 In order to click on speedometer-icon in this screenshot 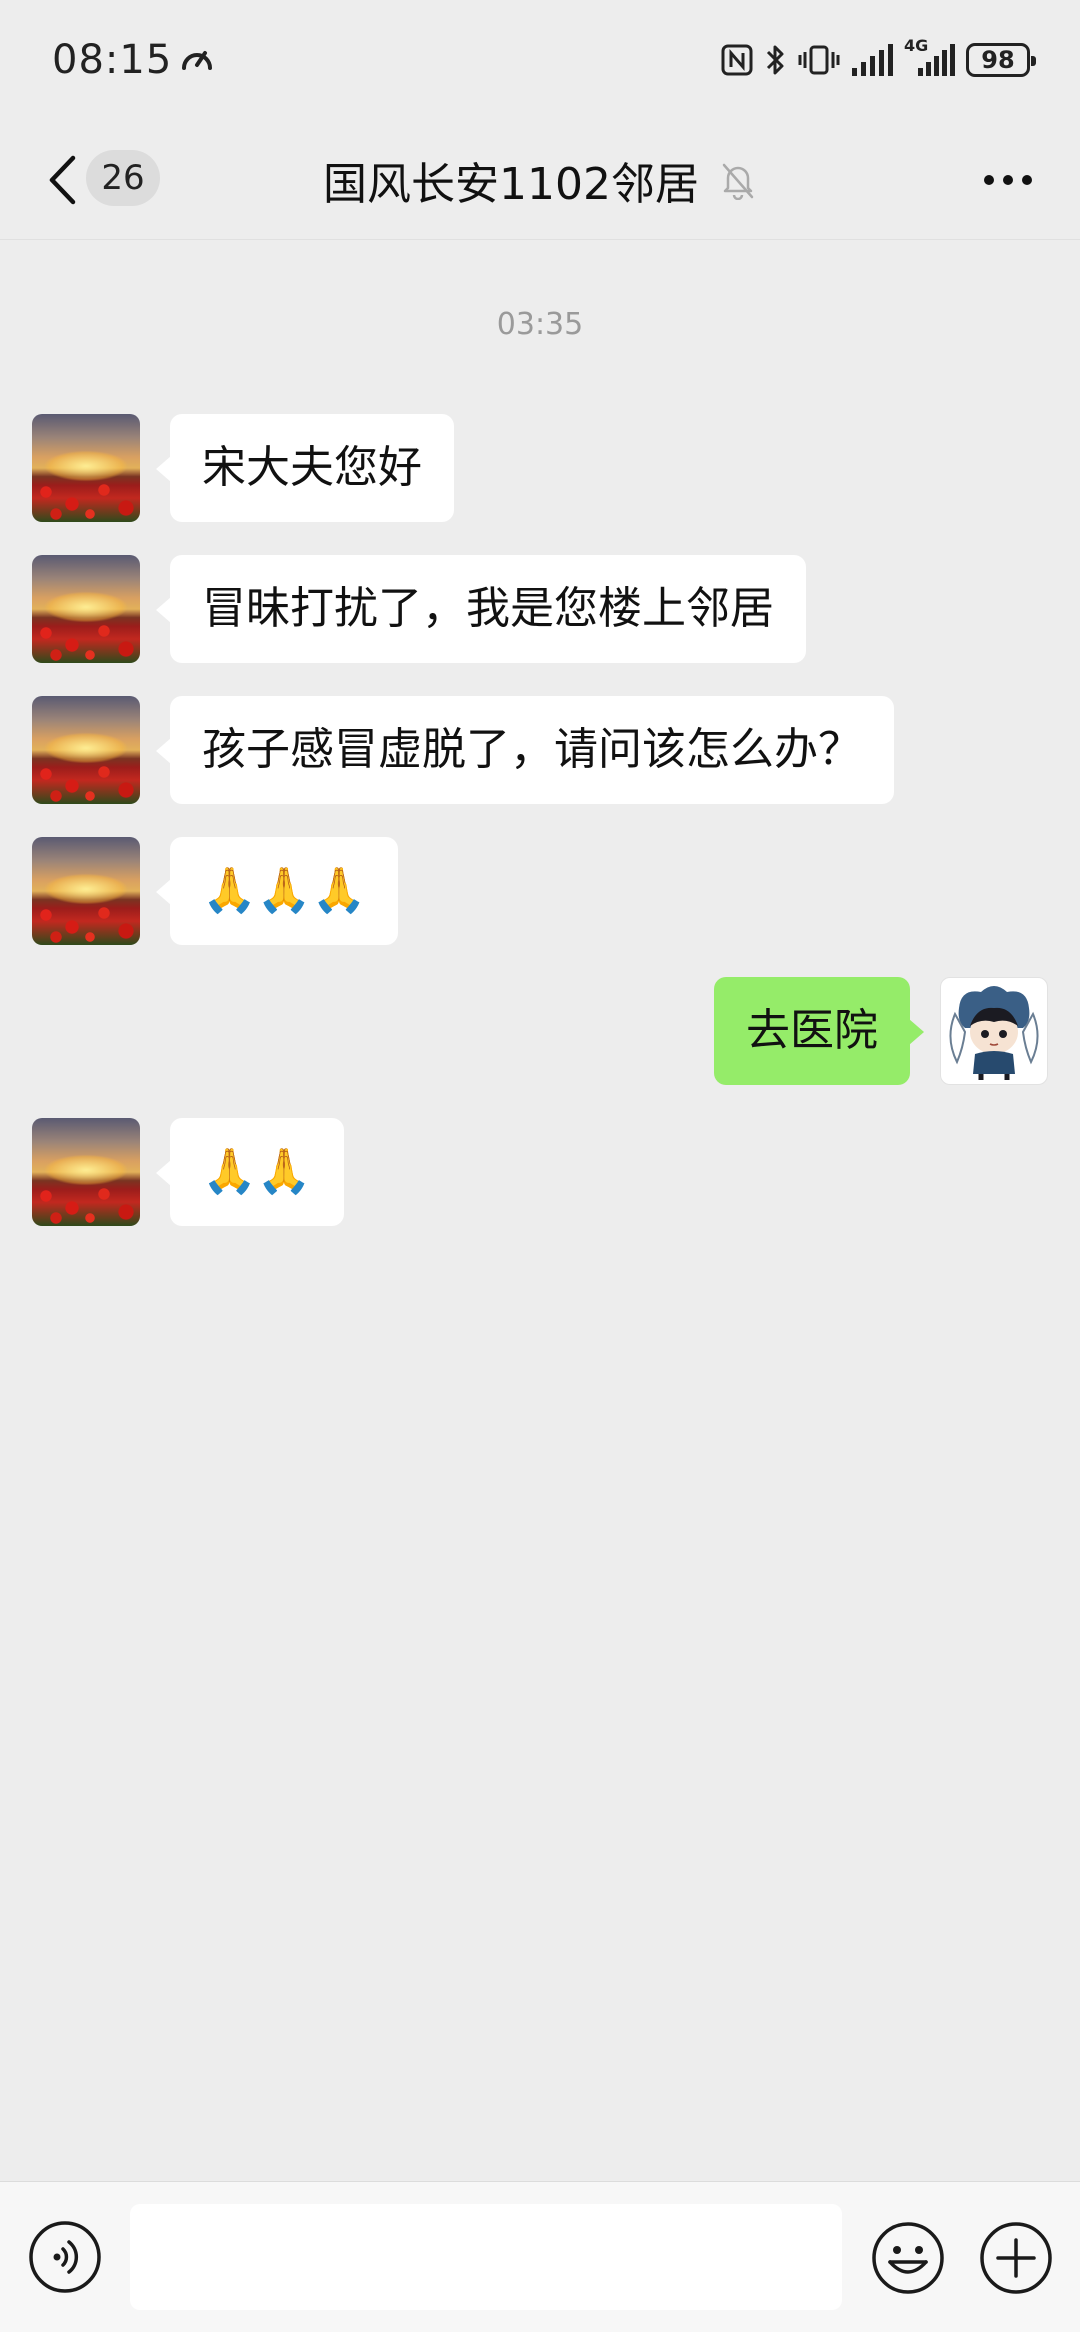, I will do `click(197, 60)`.